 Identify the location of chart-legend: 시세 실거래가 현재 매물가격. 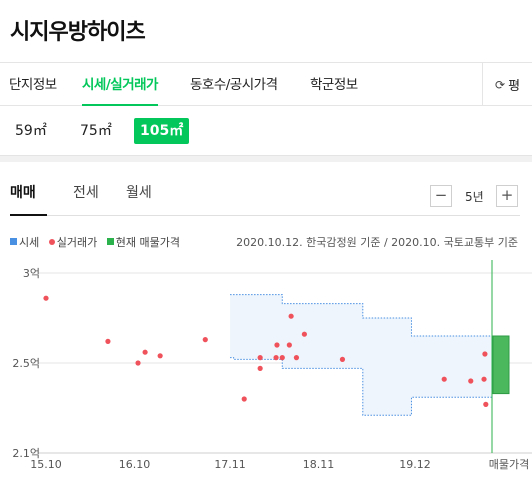
(98, 242).